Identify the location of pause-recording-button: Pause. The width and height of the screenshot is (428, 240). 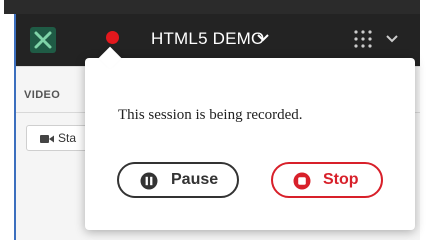
(178, 180).